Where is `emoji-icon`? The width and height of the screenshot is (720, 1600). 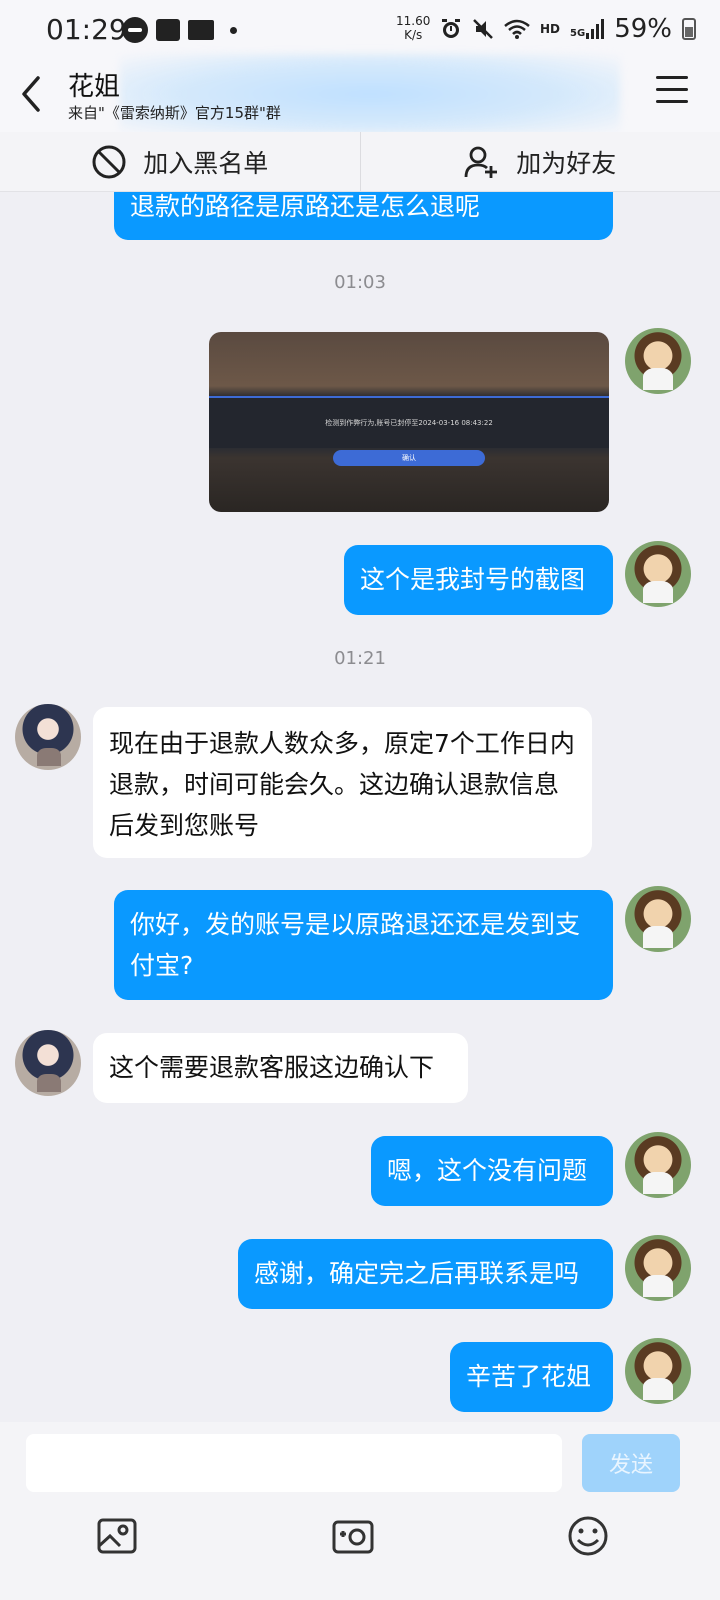 emoji-icon is located at coordinates (588, 1536).